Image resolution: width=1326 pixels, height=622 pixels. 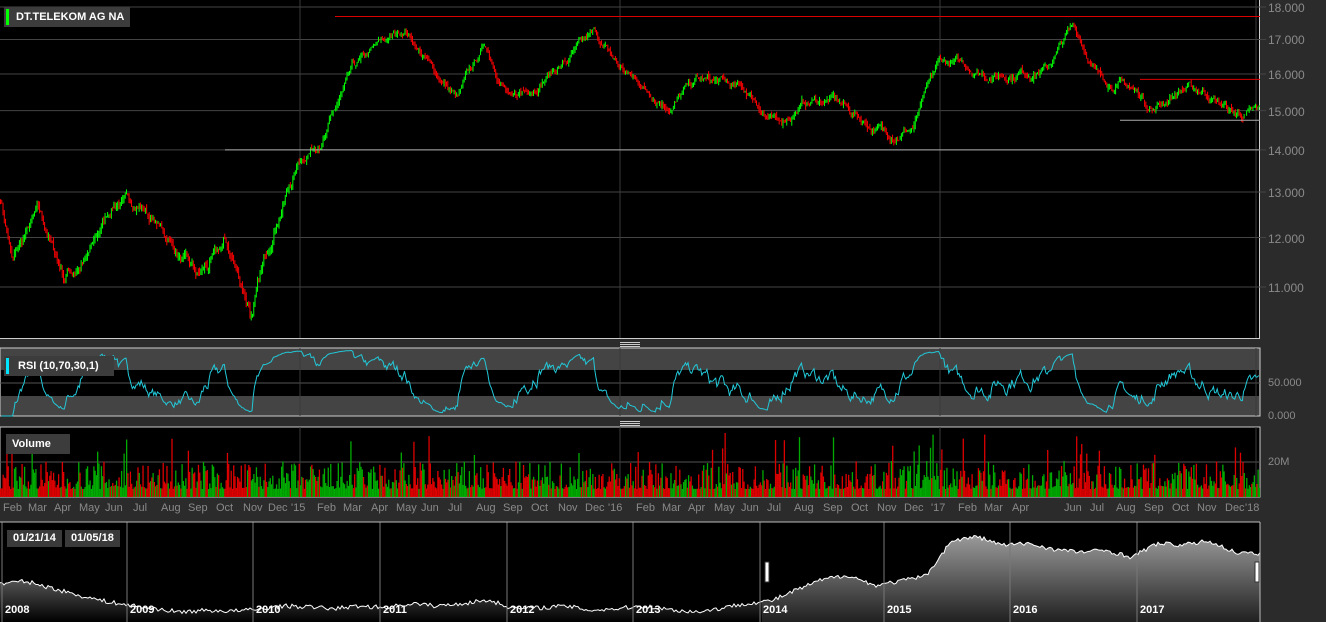 What do you see at coordinates (34, 538) in the screenshot?
I see `range-start-date: 01/21/14` at bounding box center [34, 538].